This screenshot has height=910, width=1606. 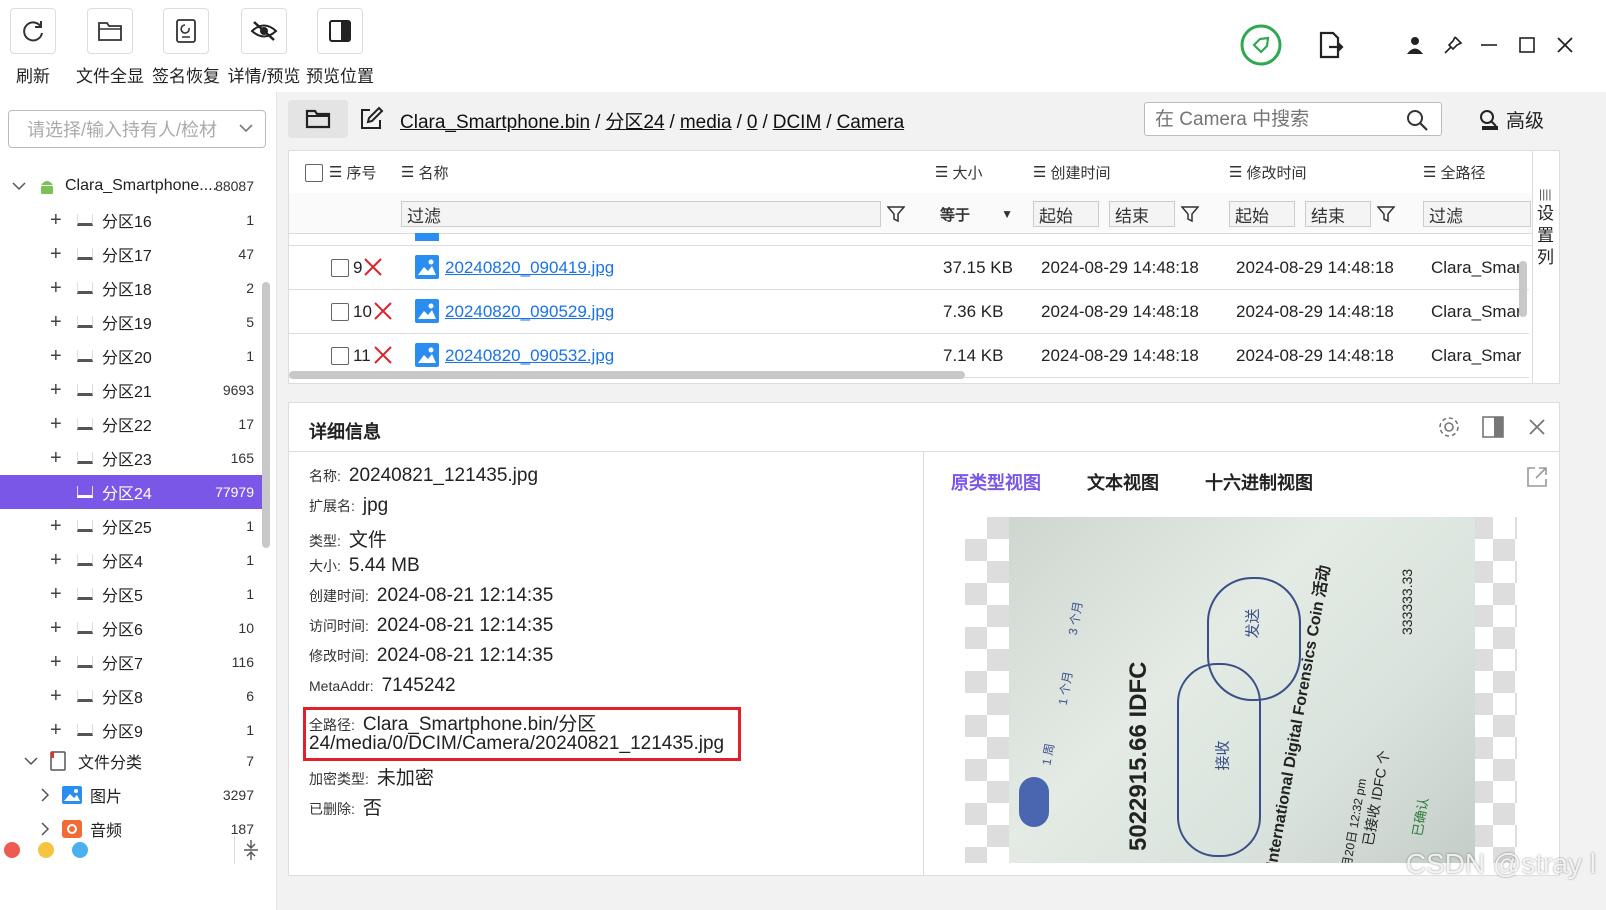 What do you see at coordinates (133, 424) in the screenshot?
I see `tree-item-partition: + 分区22 17` at bounding box center [133, 424].